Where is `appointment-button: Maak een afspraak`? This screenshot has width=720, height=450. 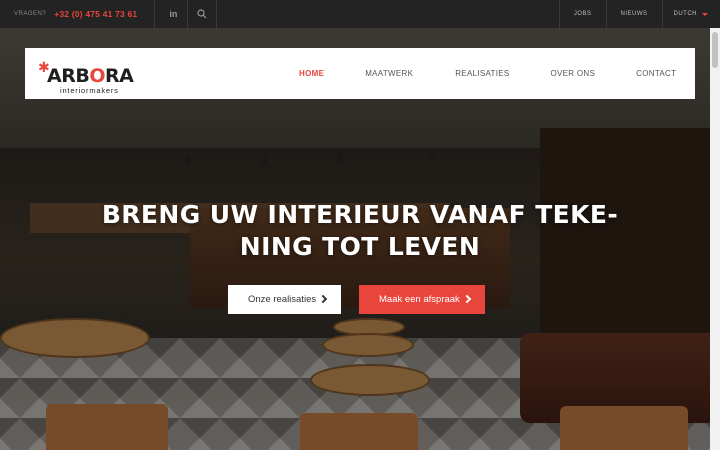 appointment-button: Maak een afspraak is located at coordinates (422, 299).